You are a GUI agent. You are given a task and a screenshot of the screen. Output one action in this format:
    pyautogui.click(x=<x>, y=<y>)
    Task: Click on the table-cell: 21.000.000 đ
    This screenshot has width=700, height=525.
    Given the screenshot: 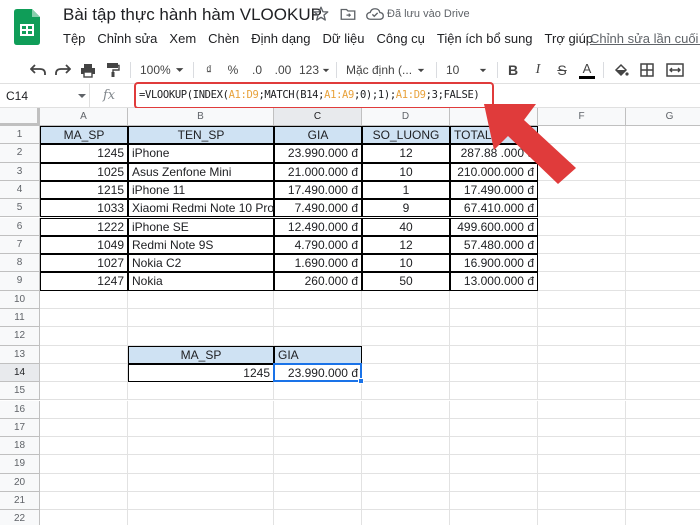 What is the action you would take?
    pyautogui.click(x=318, y=171)
    